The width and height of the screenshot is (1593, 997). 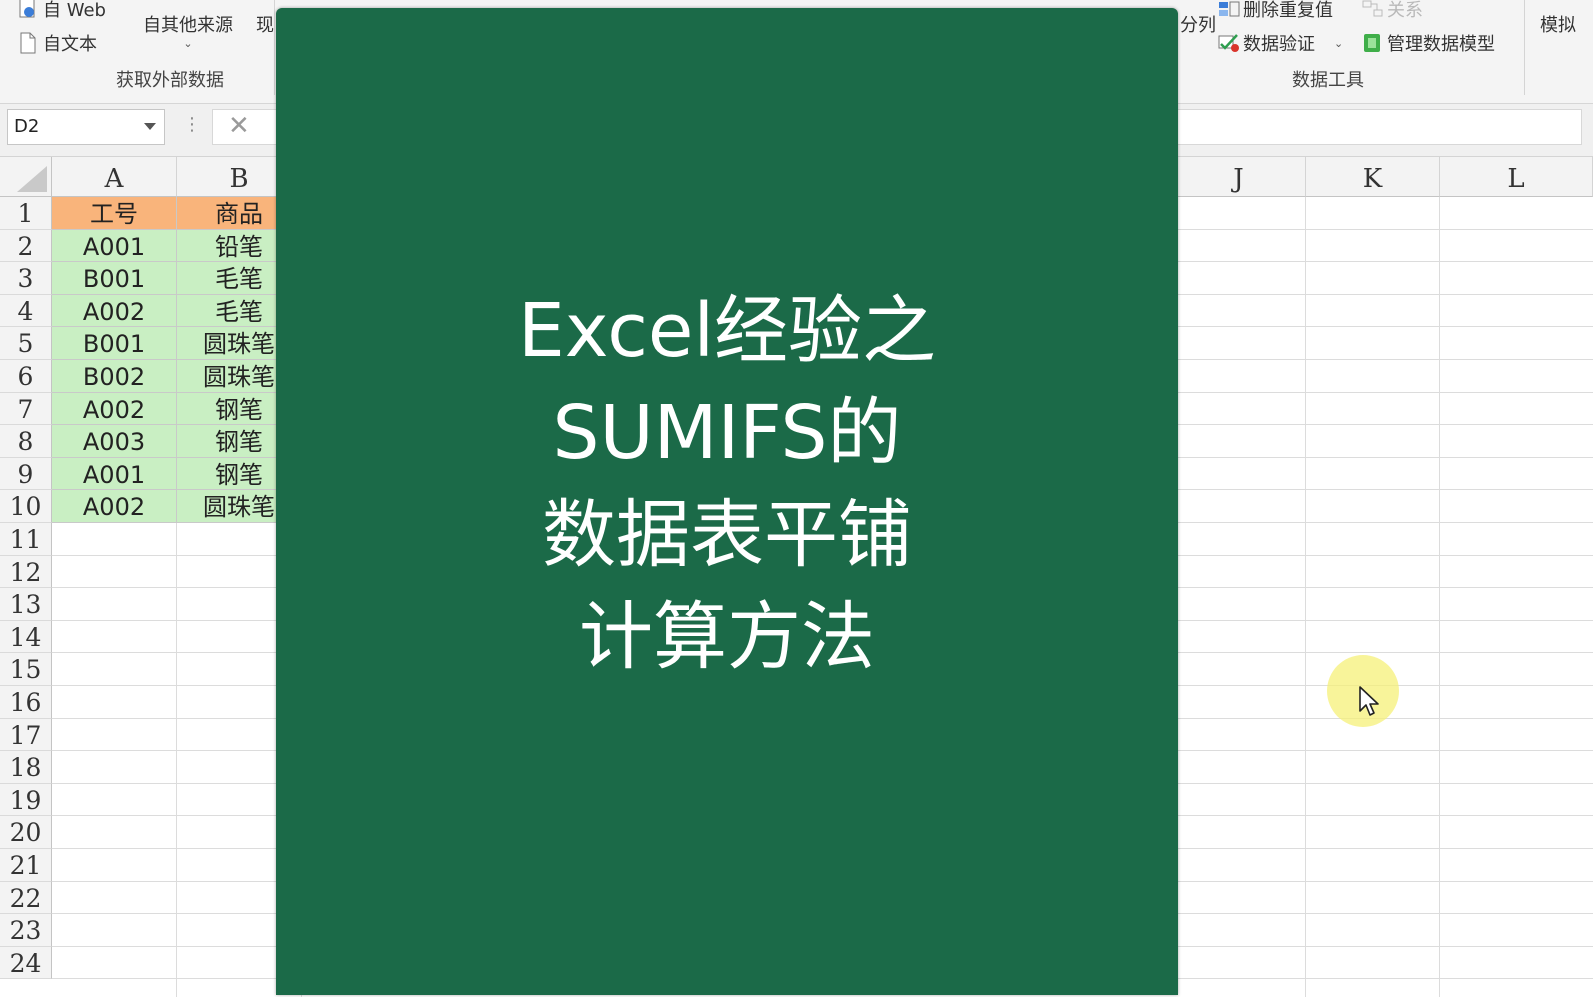 What do you see at coordinates (192, 124) in the screenshot?
I see `more-options-icon: ⋮` at bounding box center [192, 124].